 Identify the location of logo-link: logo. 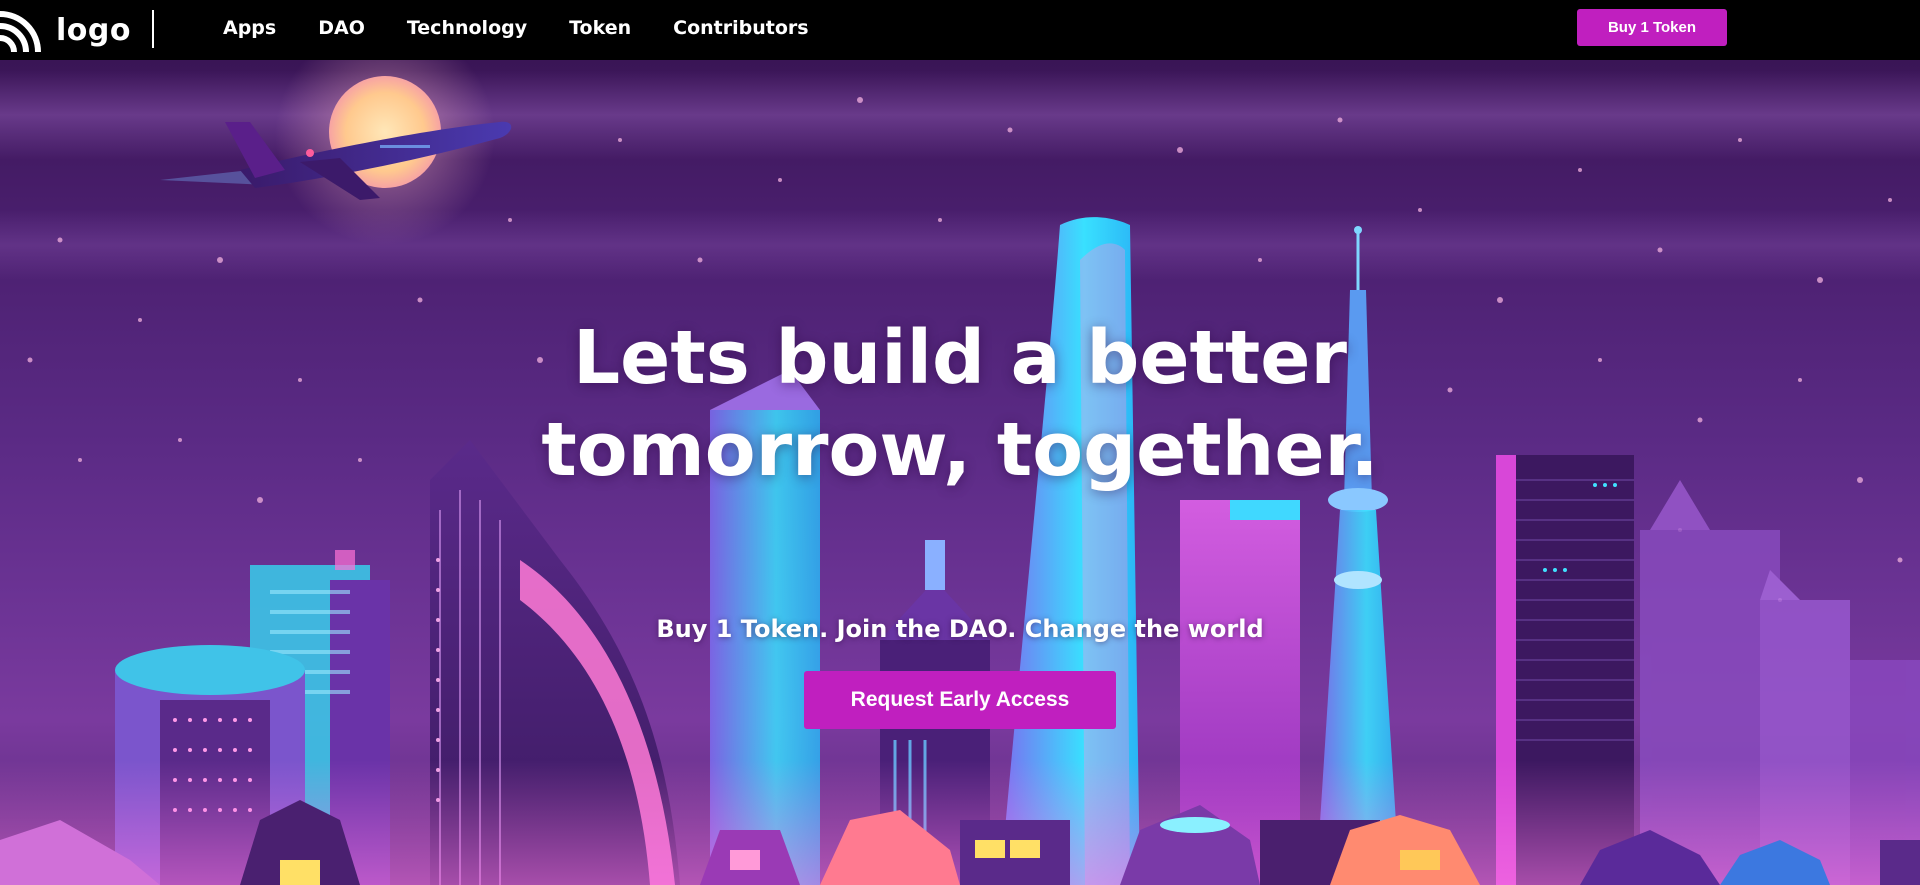
(65, 30).